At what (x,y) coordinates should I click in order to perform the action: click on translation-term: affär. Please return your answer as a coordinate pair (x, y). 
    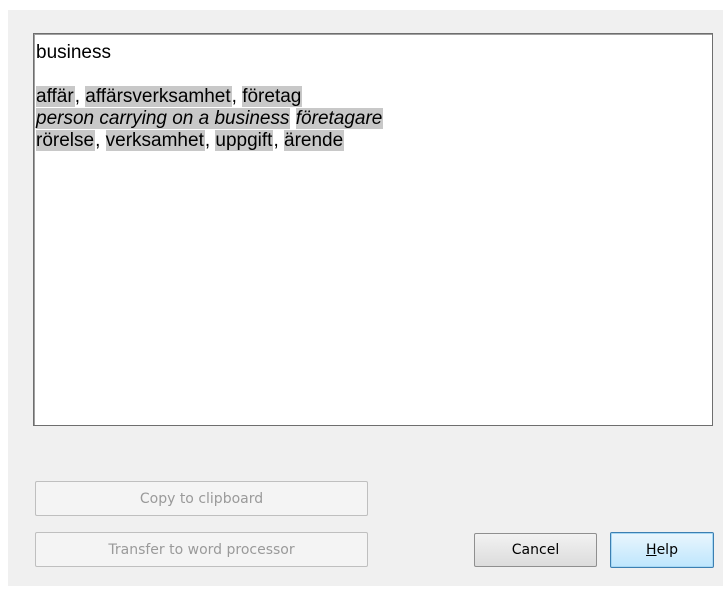
    Looking at the image, I should click on (55, 96).